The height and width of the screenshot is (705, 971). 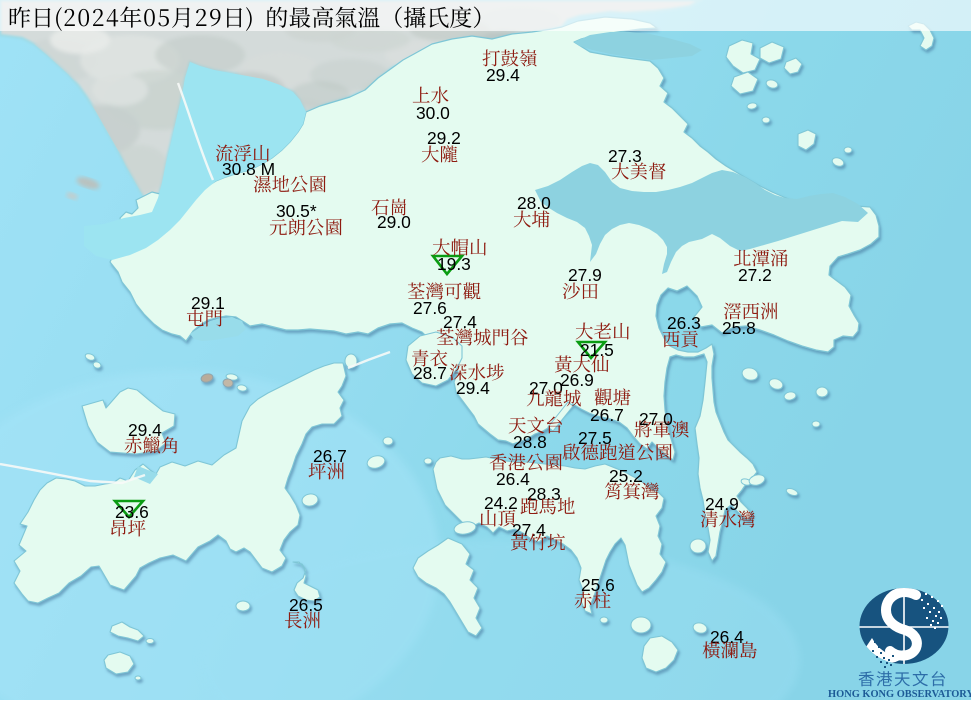 What do you see at coordinates (444, 138) in the screenshot?
I see `svg-text: 29.2` at bounding box center [444, 138].